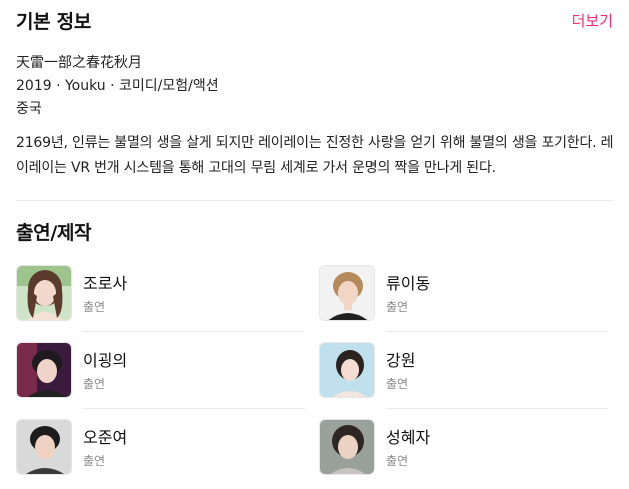 Image resolution: width=629 pixels, height=489 pixels. Describe the element at coordinates (463, 298) in the screenshot. I see `cast-item: 류이동 출연` at that location.